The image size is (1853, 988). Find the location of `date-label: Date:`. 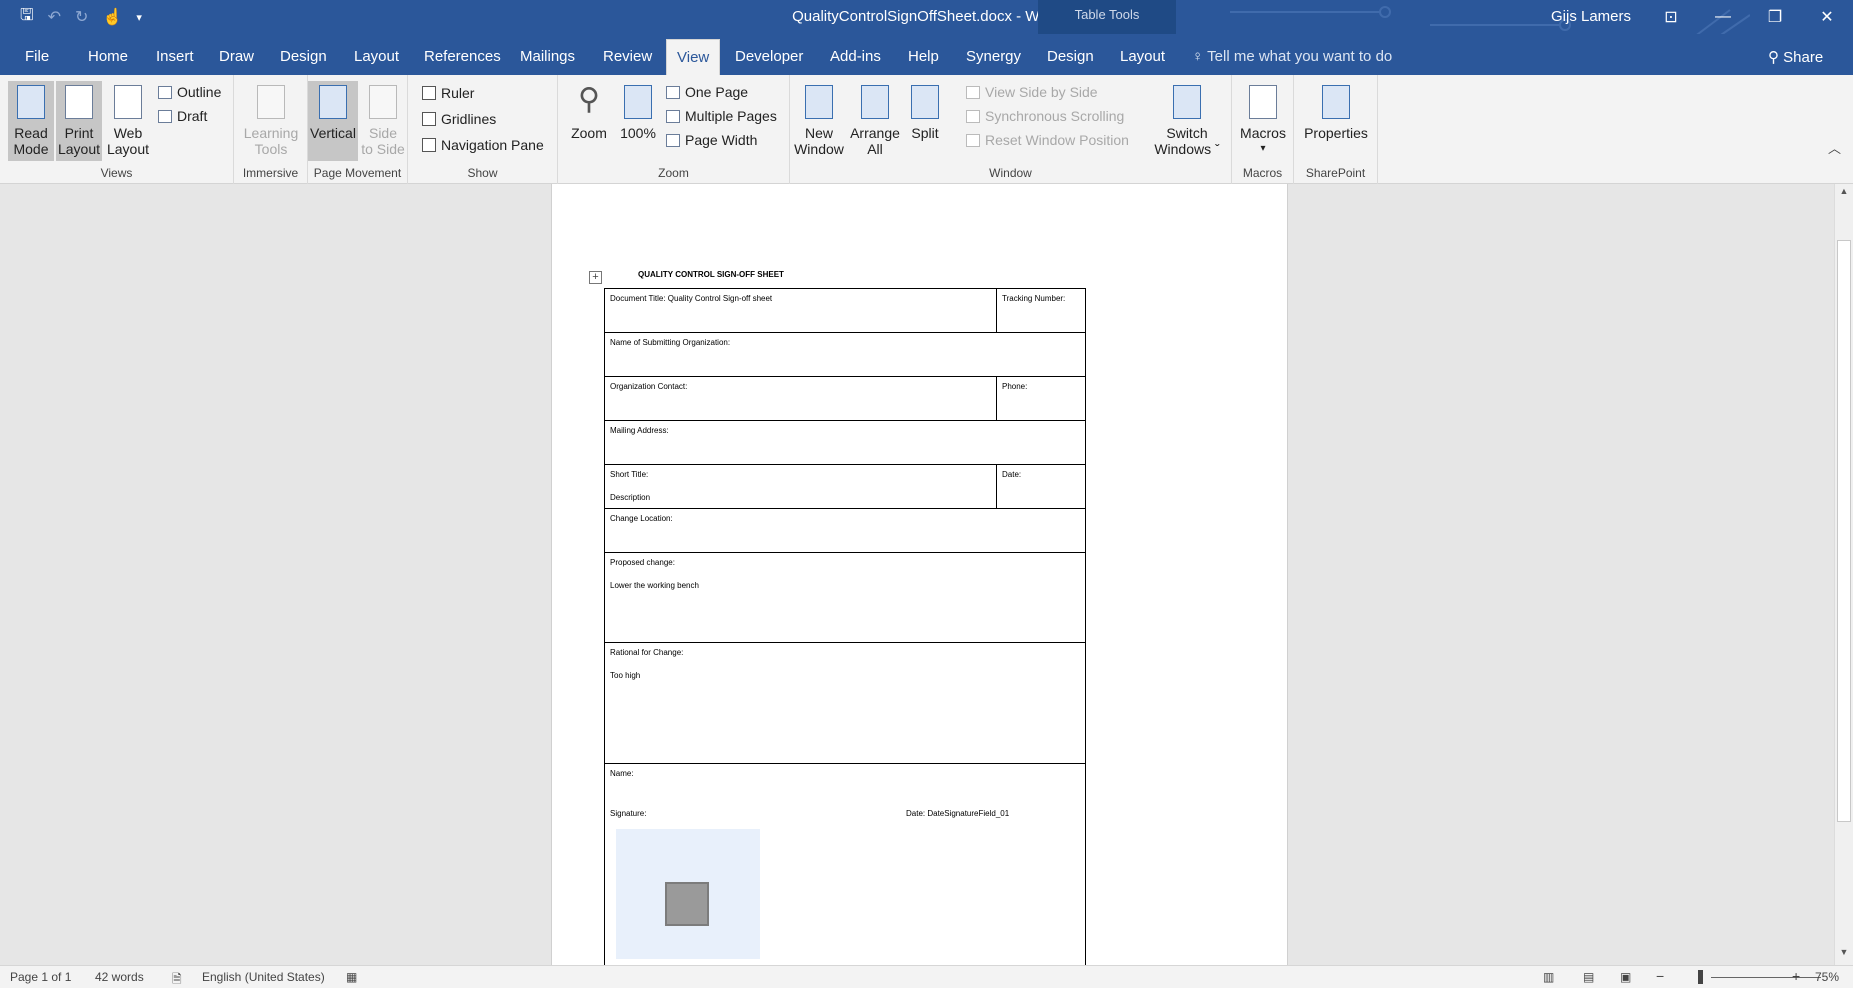

date-label: Date: is located at coordinates (1012, 474).